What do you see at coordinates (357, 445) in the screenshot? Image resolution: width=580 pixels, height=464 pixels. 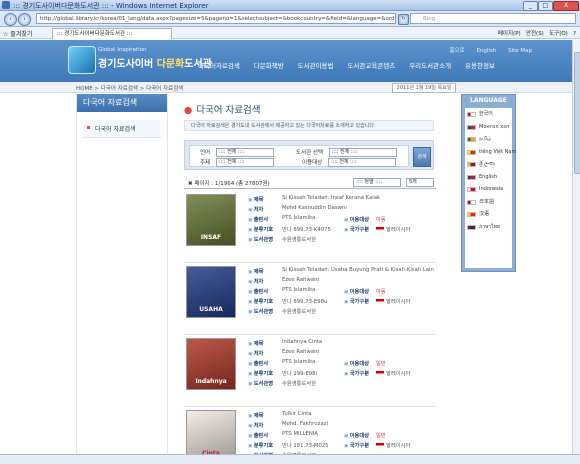 I see `country-label: 국가구분` at bounding box center [357, 445].